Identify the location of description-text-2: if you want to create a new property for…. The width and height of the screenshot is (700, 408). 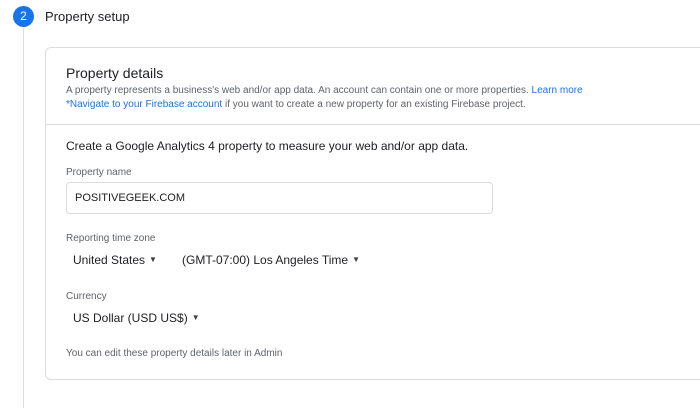
(375, 104).